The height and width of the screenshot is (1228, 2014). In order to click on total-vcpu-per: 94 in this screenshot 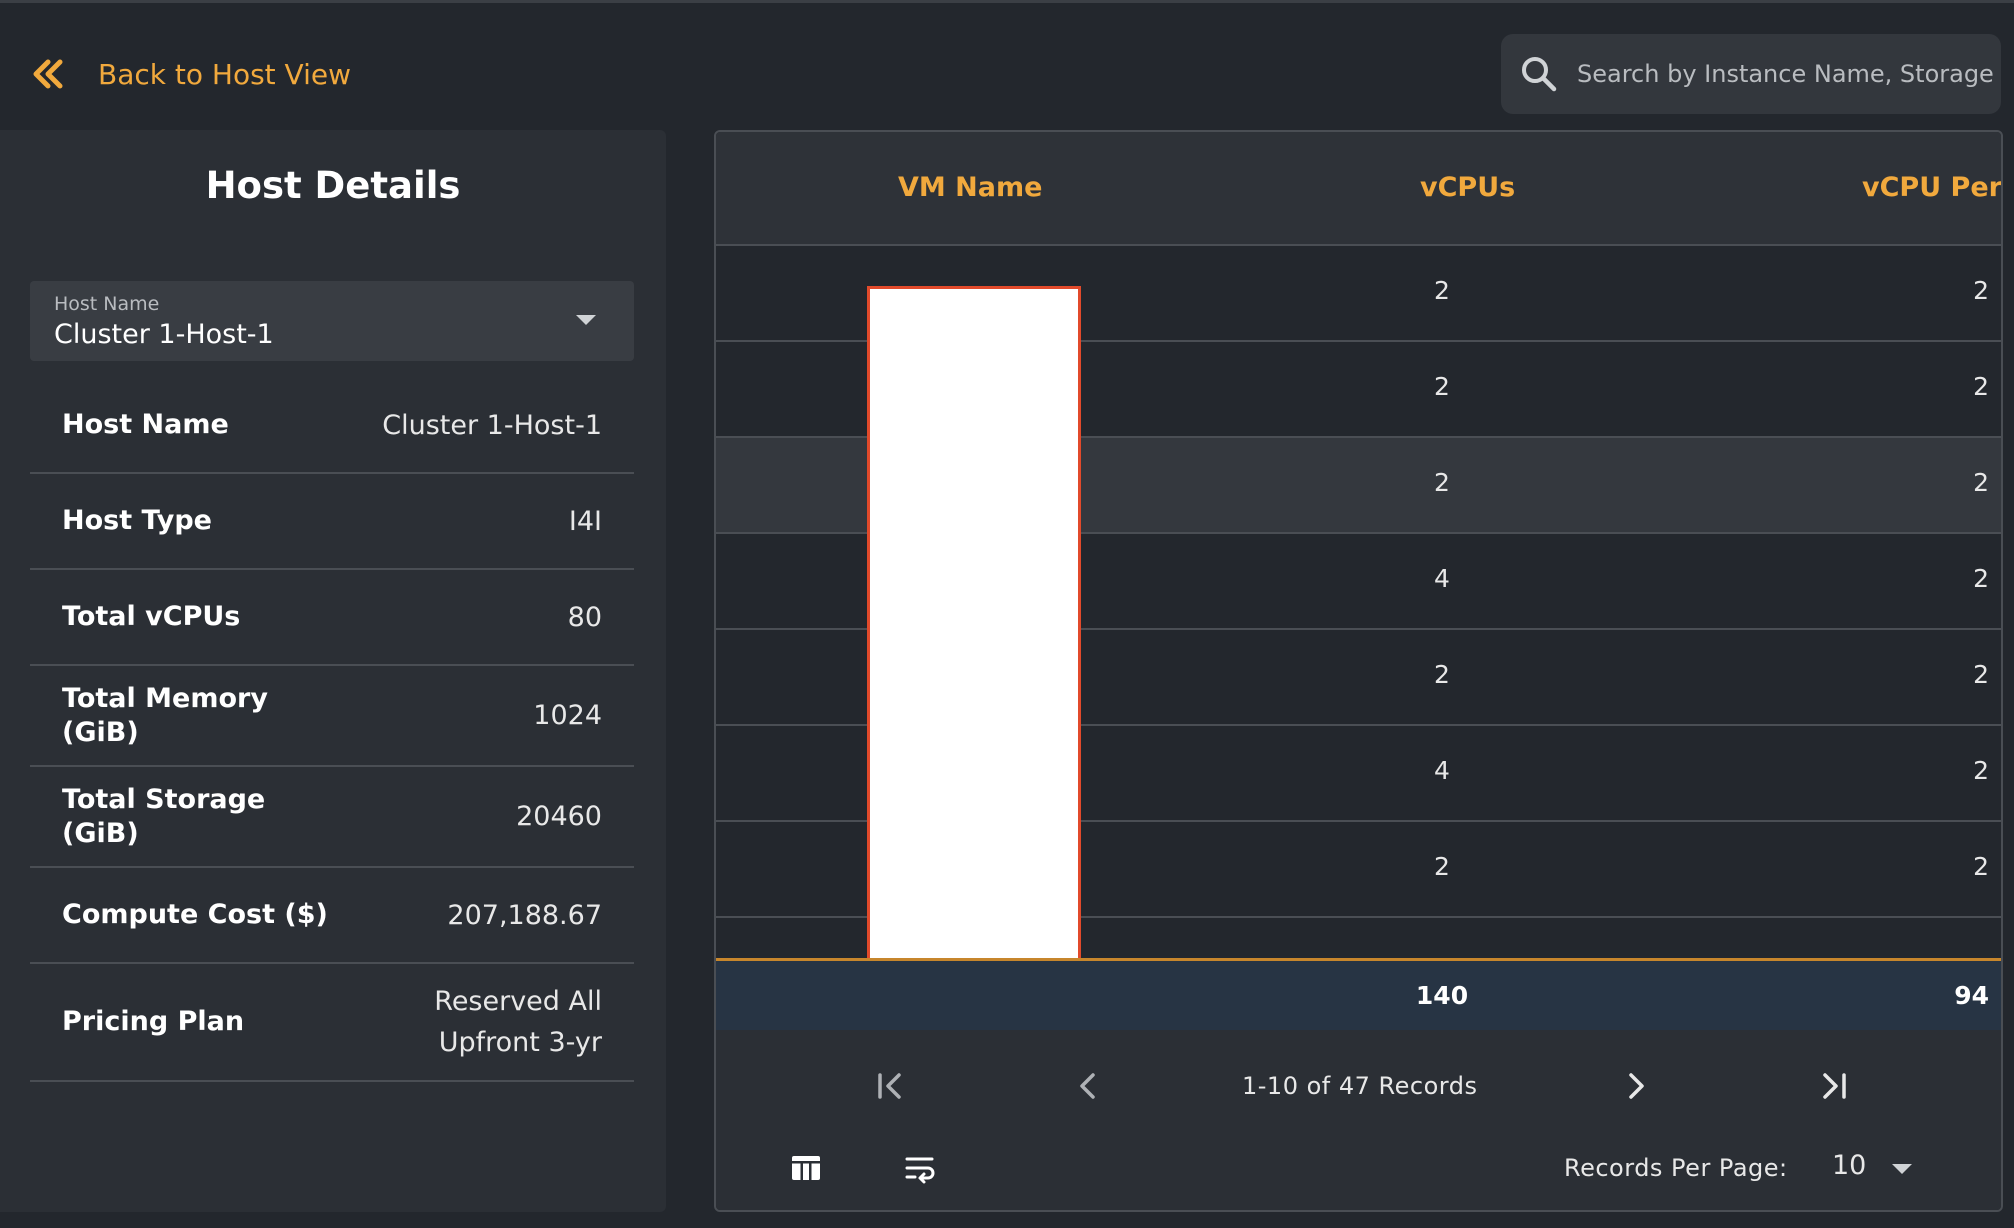, I will do `click(1971, 995)`.